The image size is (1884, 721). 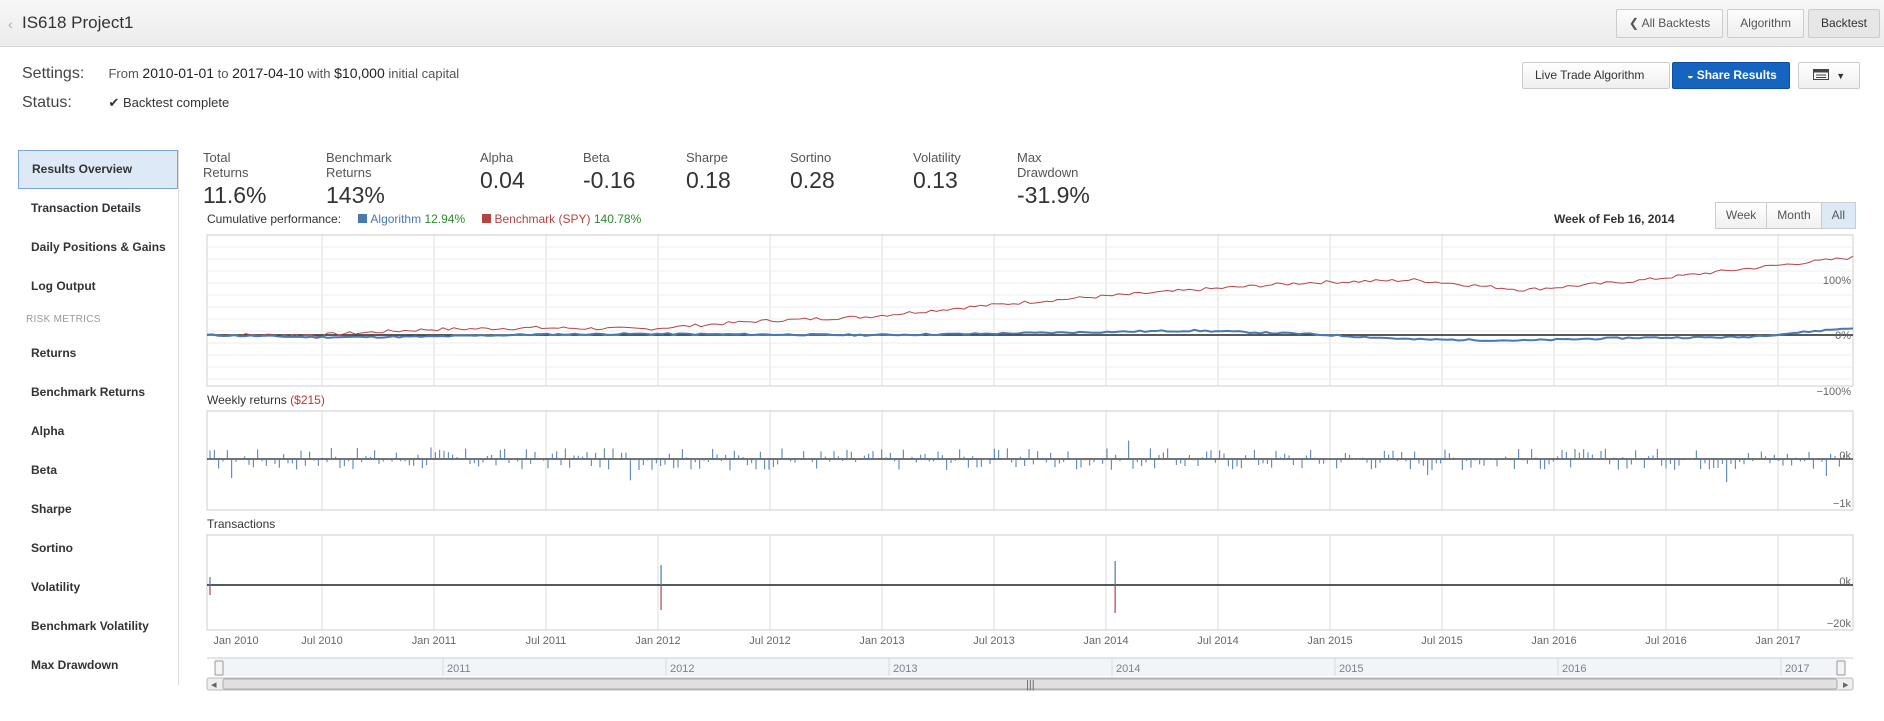 I want to click on transactions-chart: 0k −20k, so click(x=1030, y=582).